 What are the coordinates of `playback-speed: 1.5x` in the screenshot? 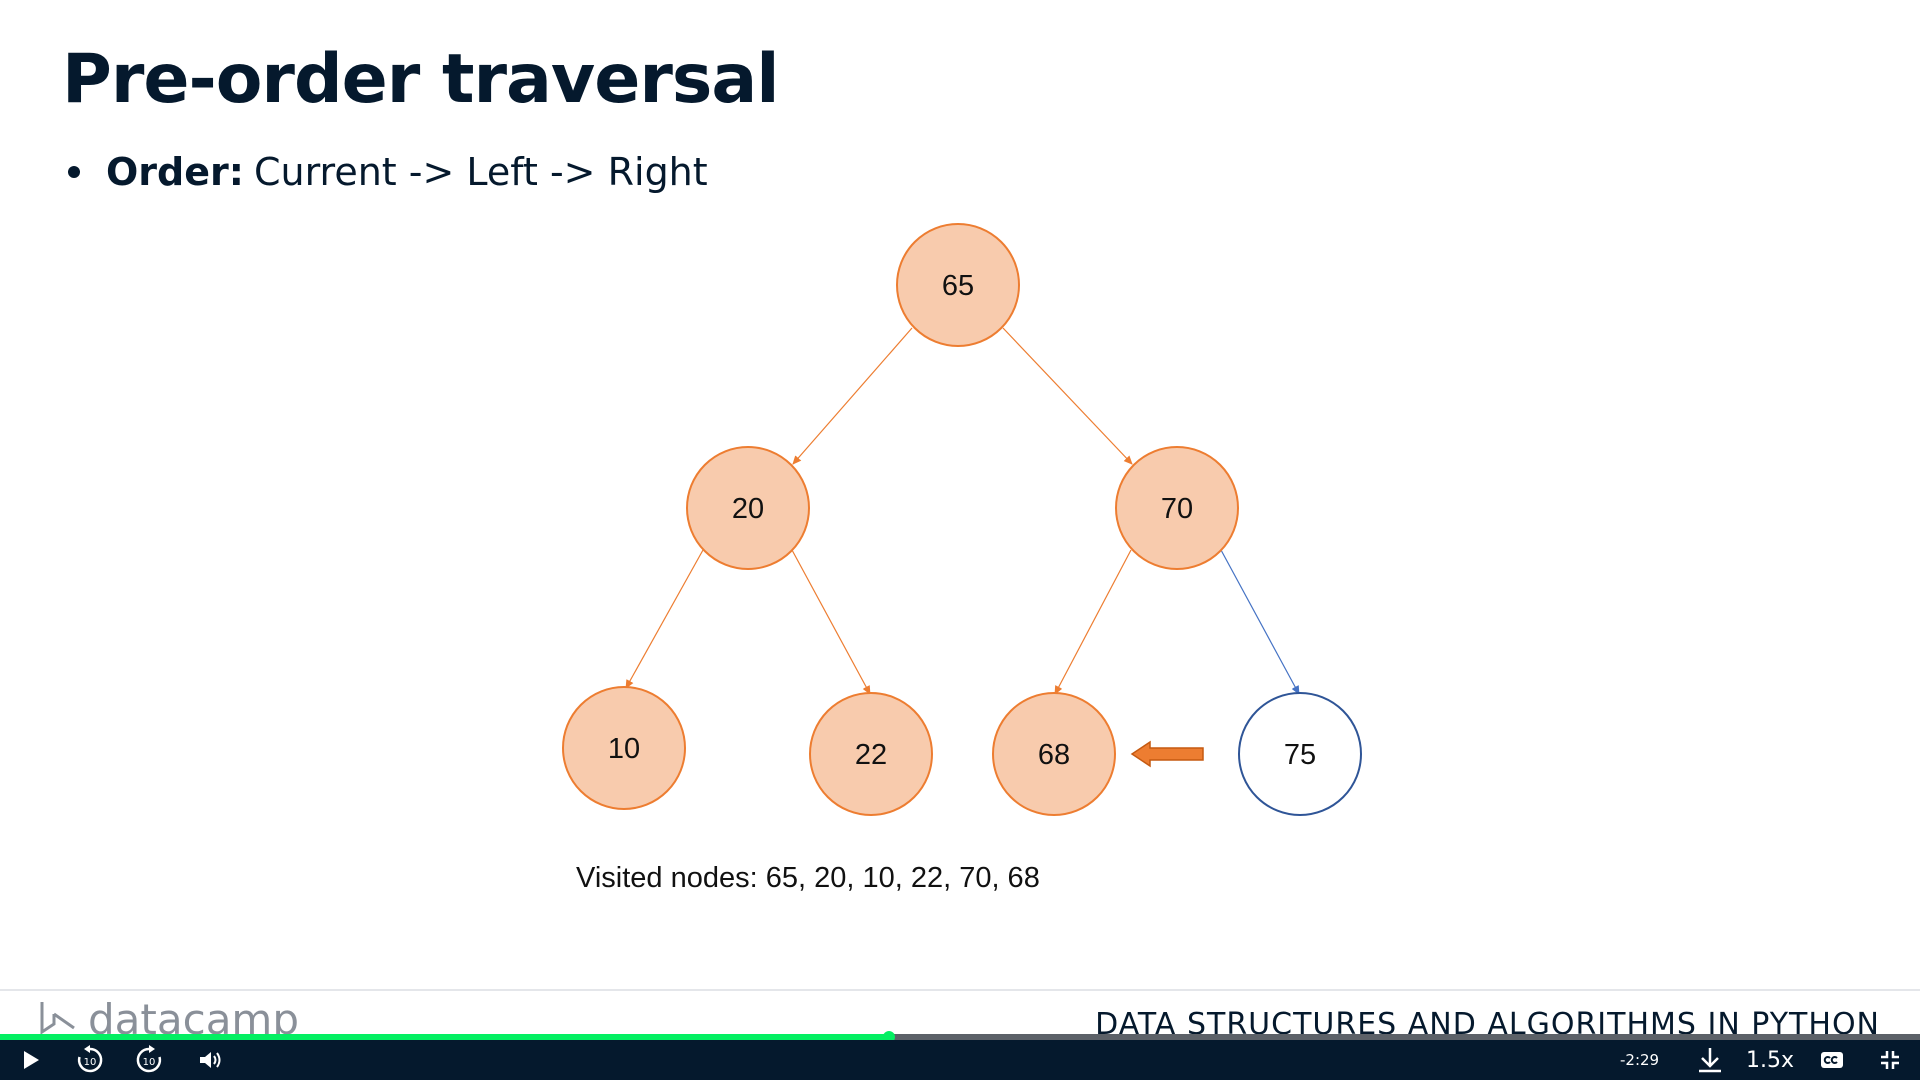 It's located at (1770, 1060).